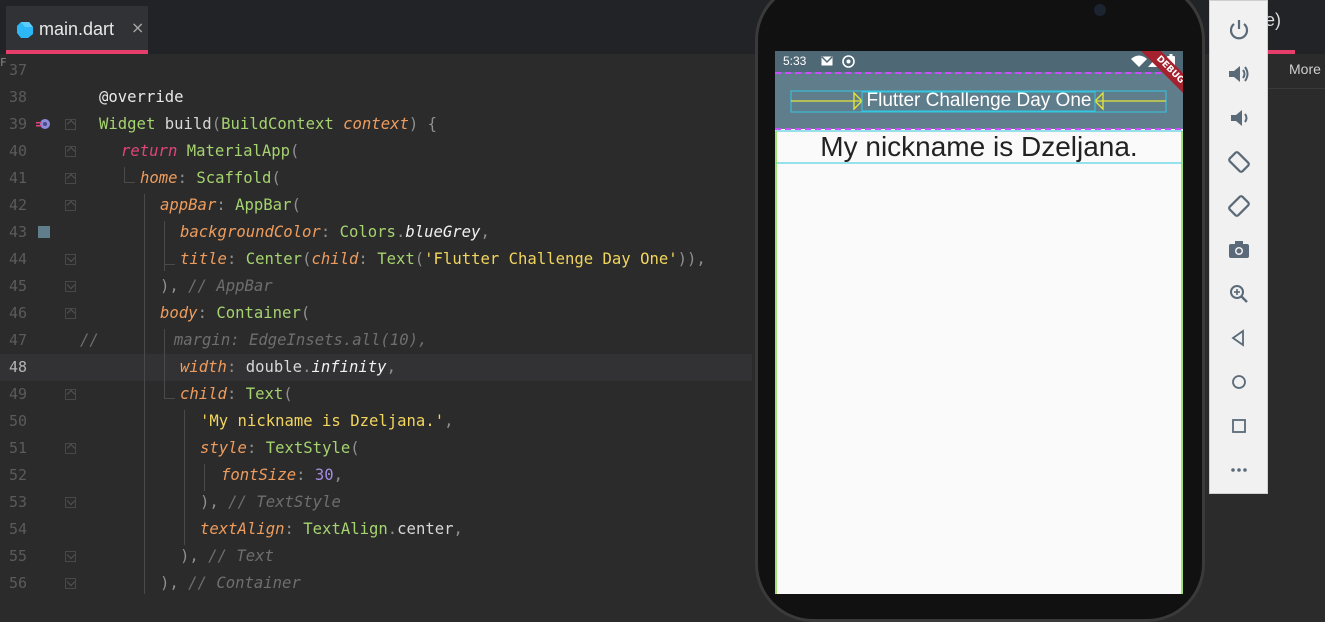 Image resolution: width=1325 pixels, height=622 pixels. Describe the element at coordinates (376, 97) in the screenshot. I see `code-line: 38 @override` at that location.